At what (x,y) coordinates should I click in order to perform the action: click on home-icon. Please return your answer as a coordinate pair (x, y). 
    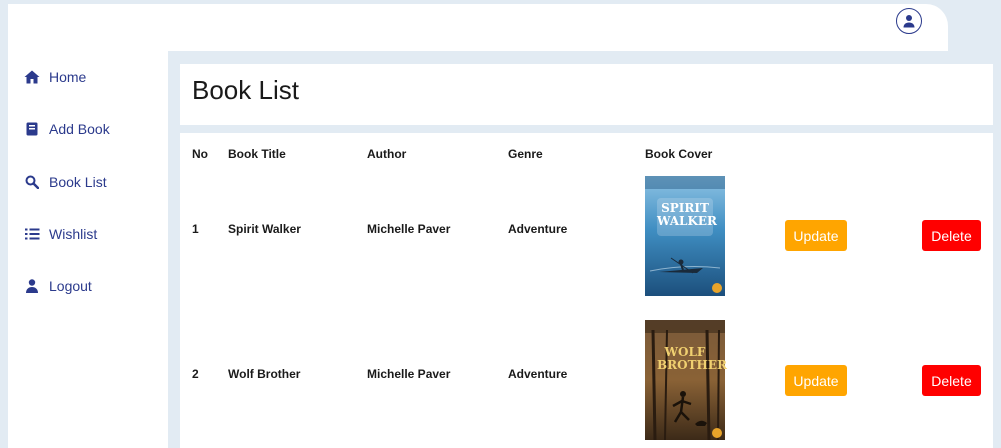
    Looking at the image, I should click on (32, 77).